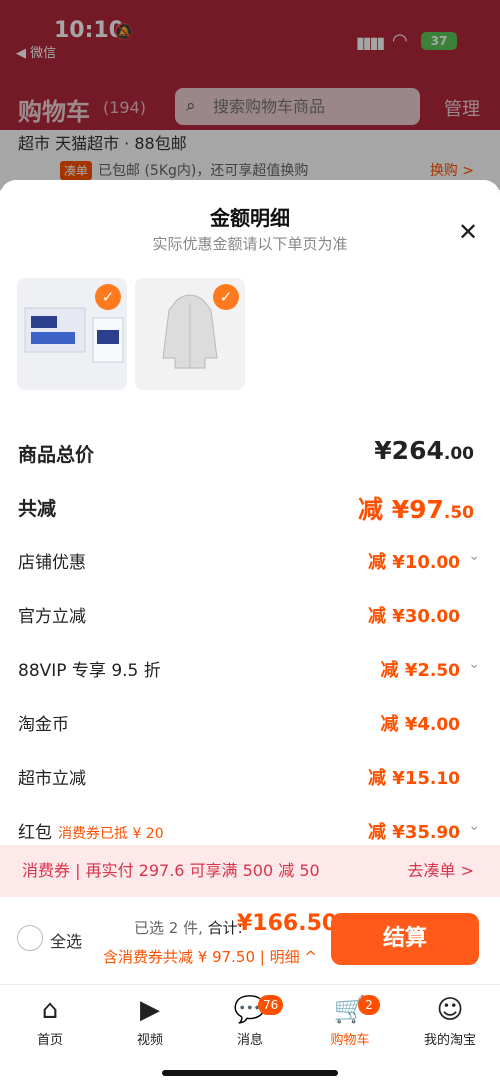 Image resolution: width=500 pixels, height=1087 pixels. I want to click on row-label: 官方立减, so click(52, 617).